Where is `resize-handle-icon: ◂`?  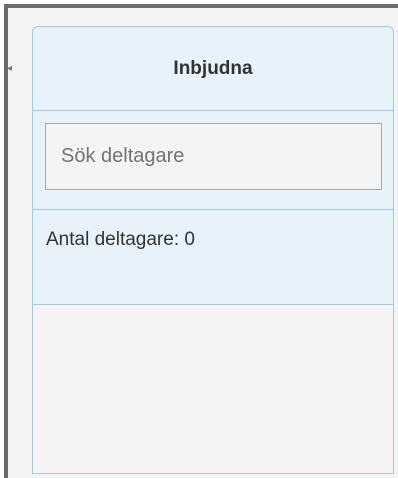 resize-handle-icon: ◂ is located at coordinates (9, 69).